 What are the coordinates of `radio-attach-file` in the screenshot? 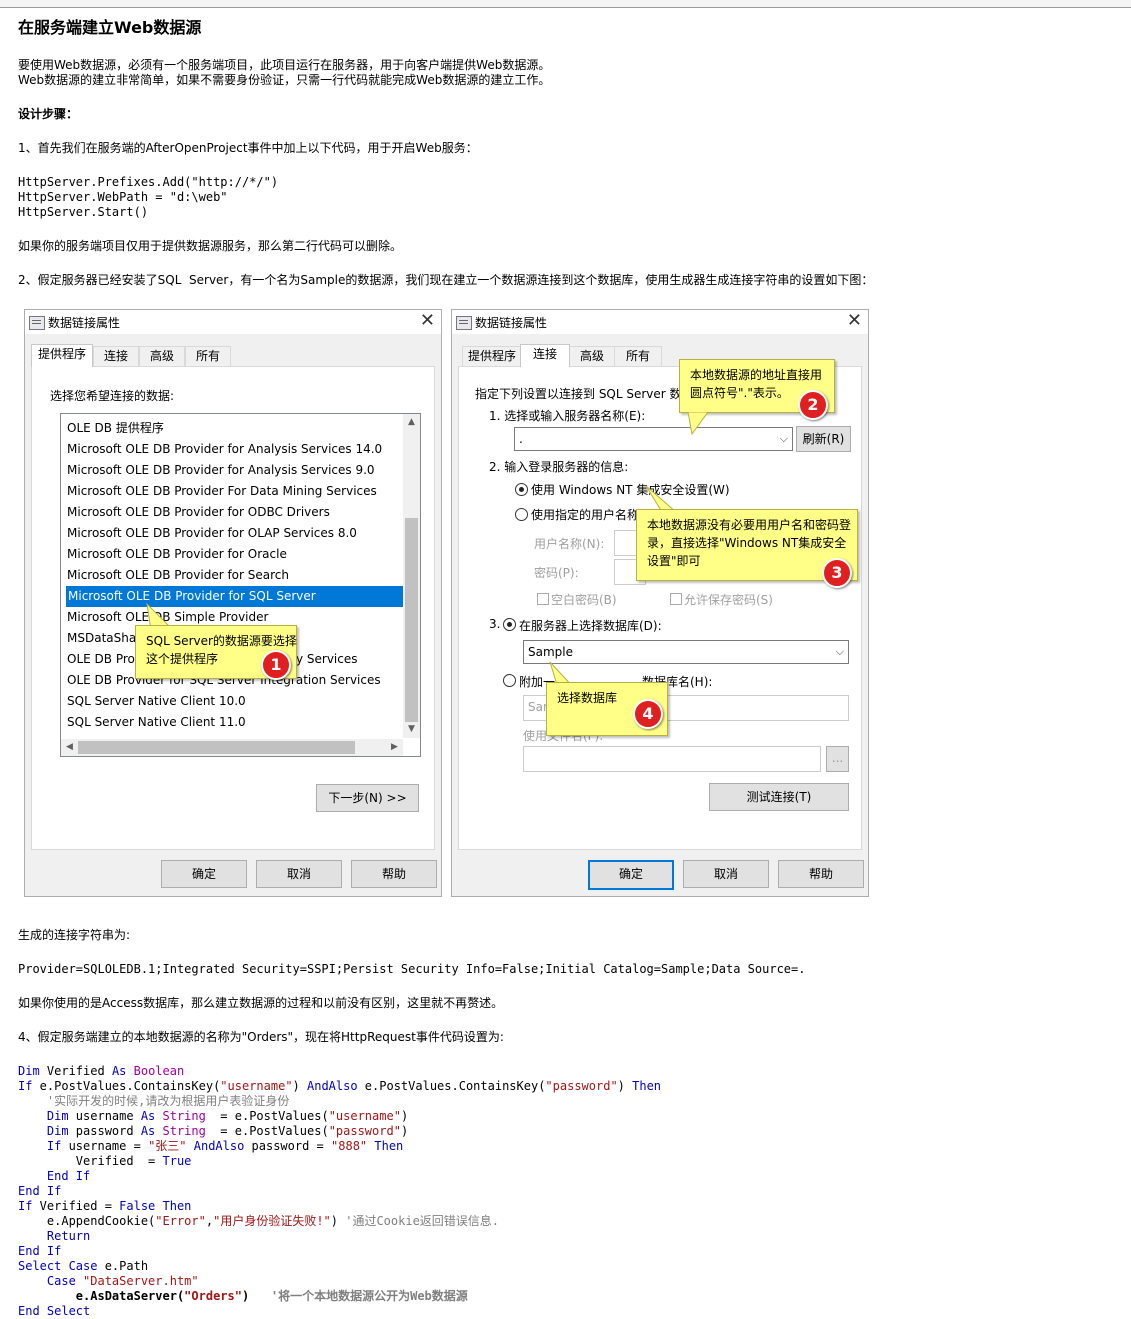 It's located at (509, 680).